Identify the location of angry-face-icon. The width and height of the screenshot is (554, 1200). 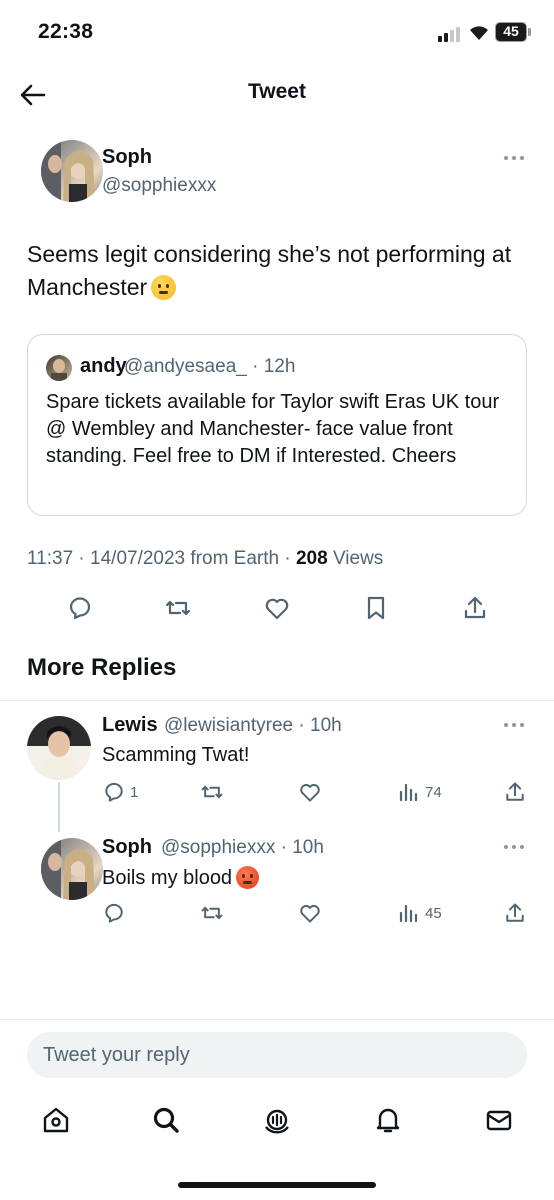
(248, 877).